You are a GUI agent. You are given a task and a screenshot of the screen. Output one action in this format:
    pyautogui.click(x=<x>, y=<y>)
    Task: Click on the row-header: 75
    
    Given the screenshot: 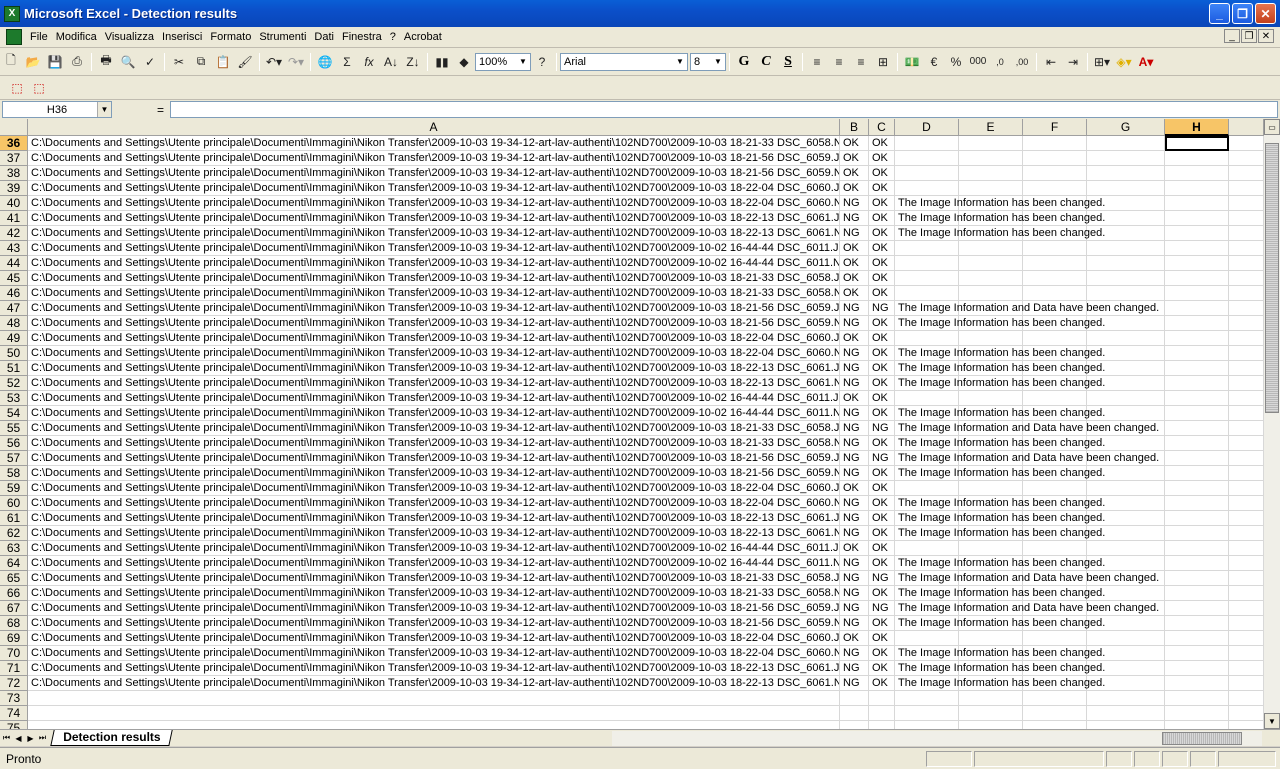 What is the action you would take?
    pyautogui.click(x=14, y=725)
    